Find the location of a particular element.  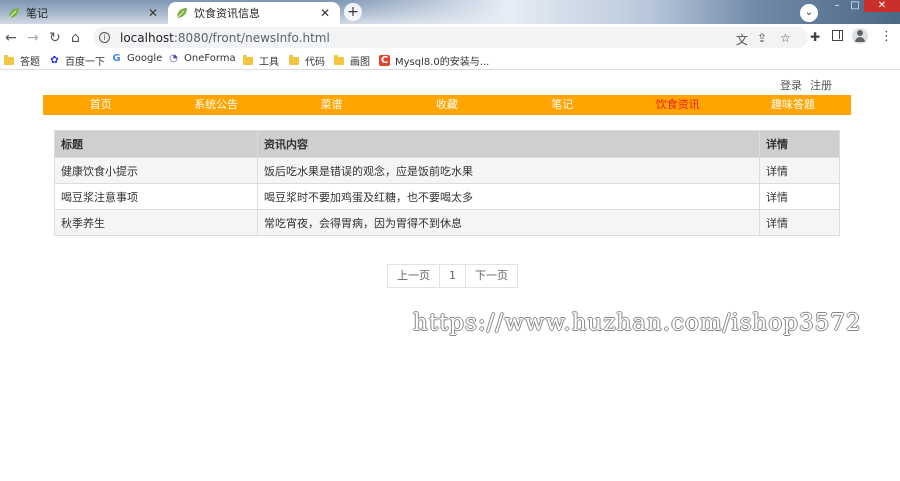

bookmark-label: Google is located at coordinates (145, 58).